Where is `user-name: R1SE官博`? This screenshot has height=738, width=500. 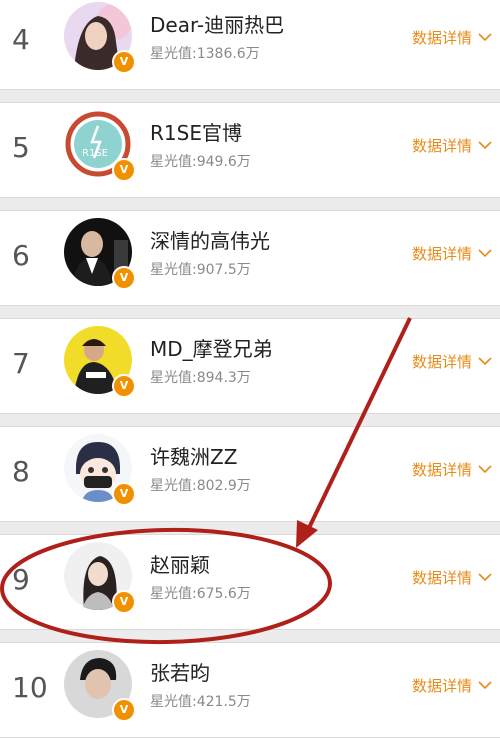 user-name: R1SE官博 is located at coordinates (196, 131).